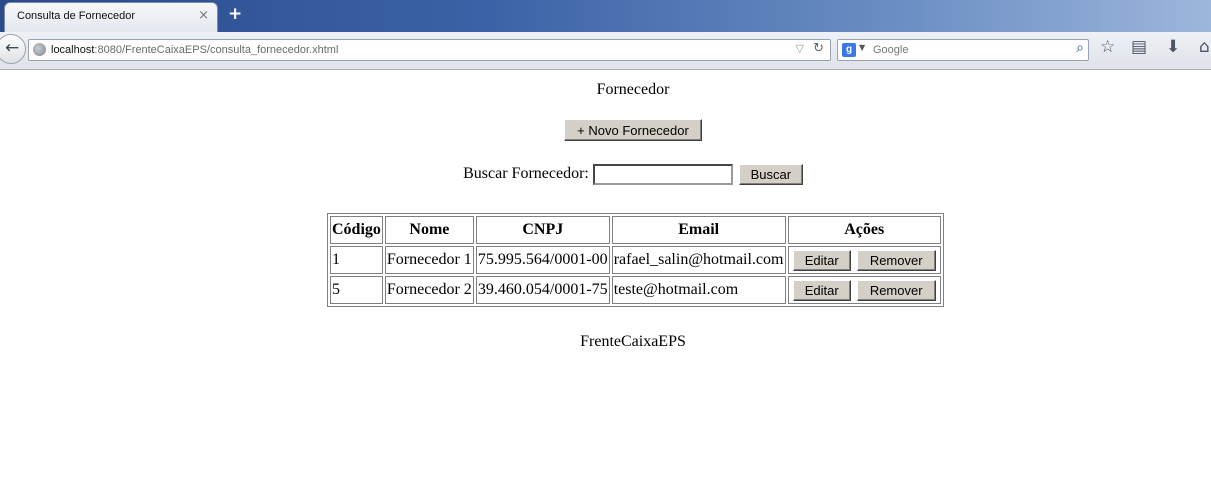 The width and height of the screenshot is (1211, 504). Describe the element at coordinates (76, 16) in the screenshot. I see `tab-title: Consulta de Fornecedor` at that location.